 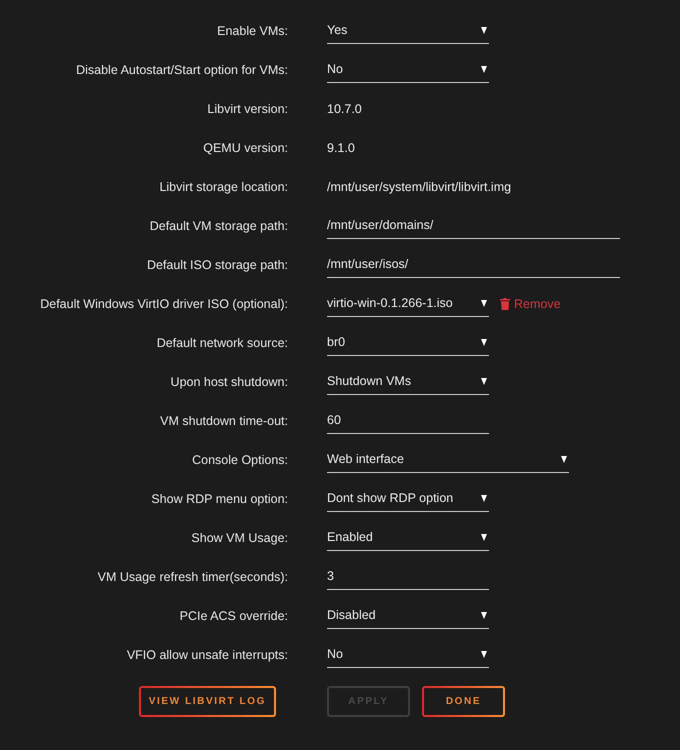 What do you see at coordinates (530, 303) in the screenshot?
I see `remove-link: Remove` at bounding box center [530, 303].